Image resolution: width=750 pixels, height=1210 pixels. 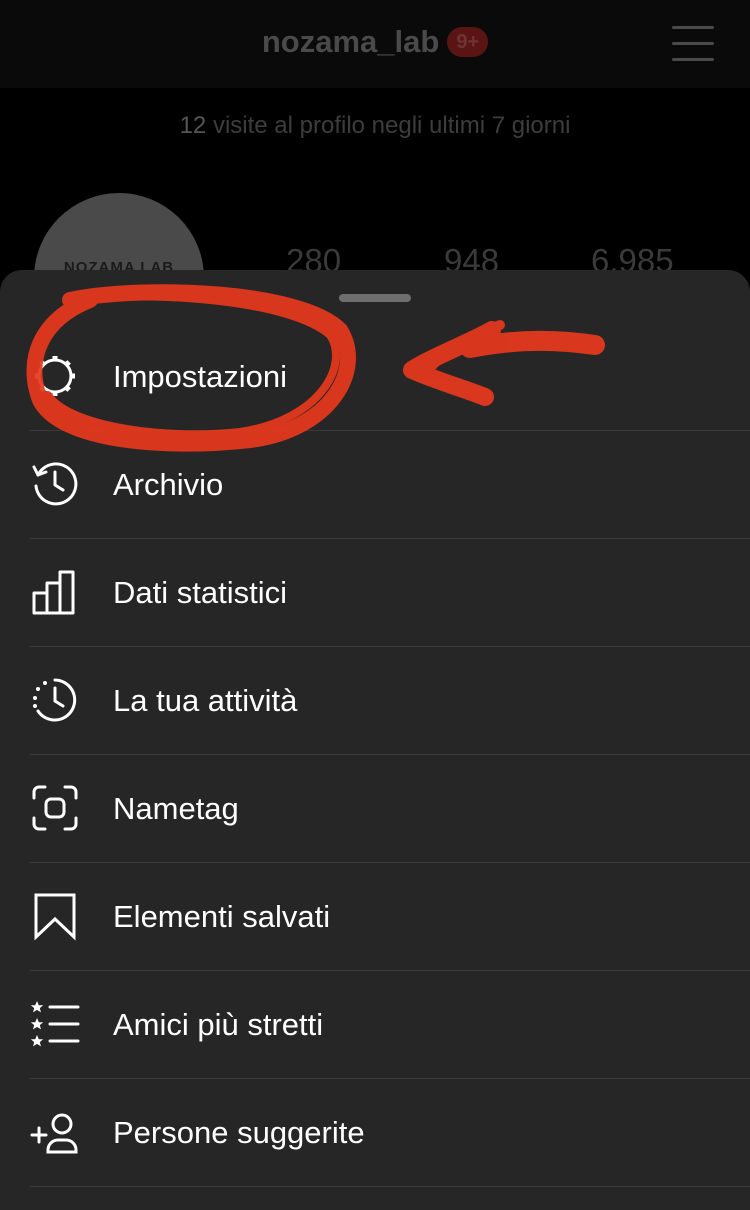 I want to click on hamburger-menu-icon, so click(x=693, y=44).